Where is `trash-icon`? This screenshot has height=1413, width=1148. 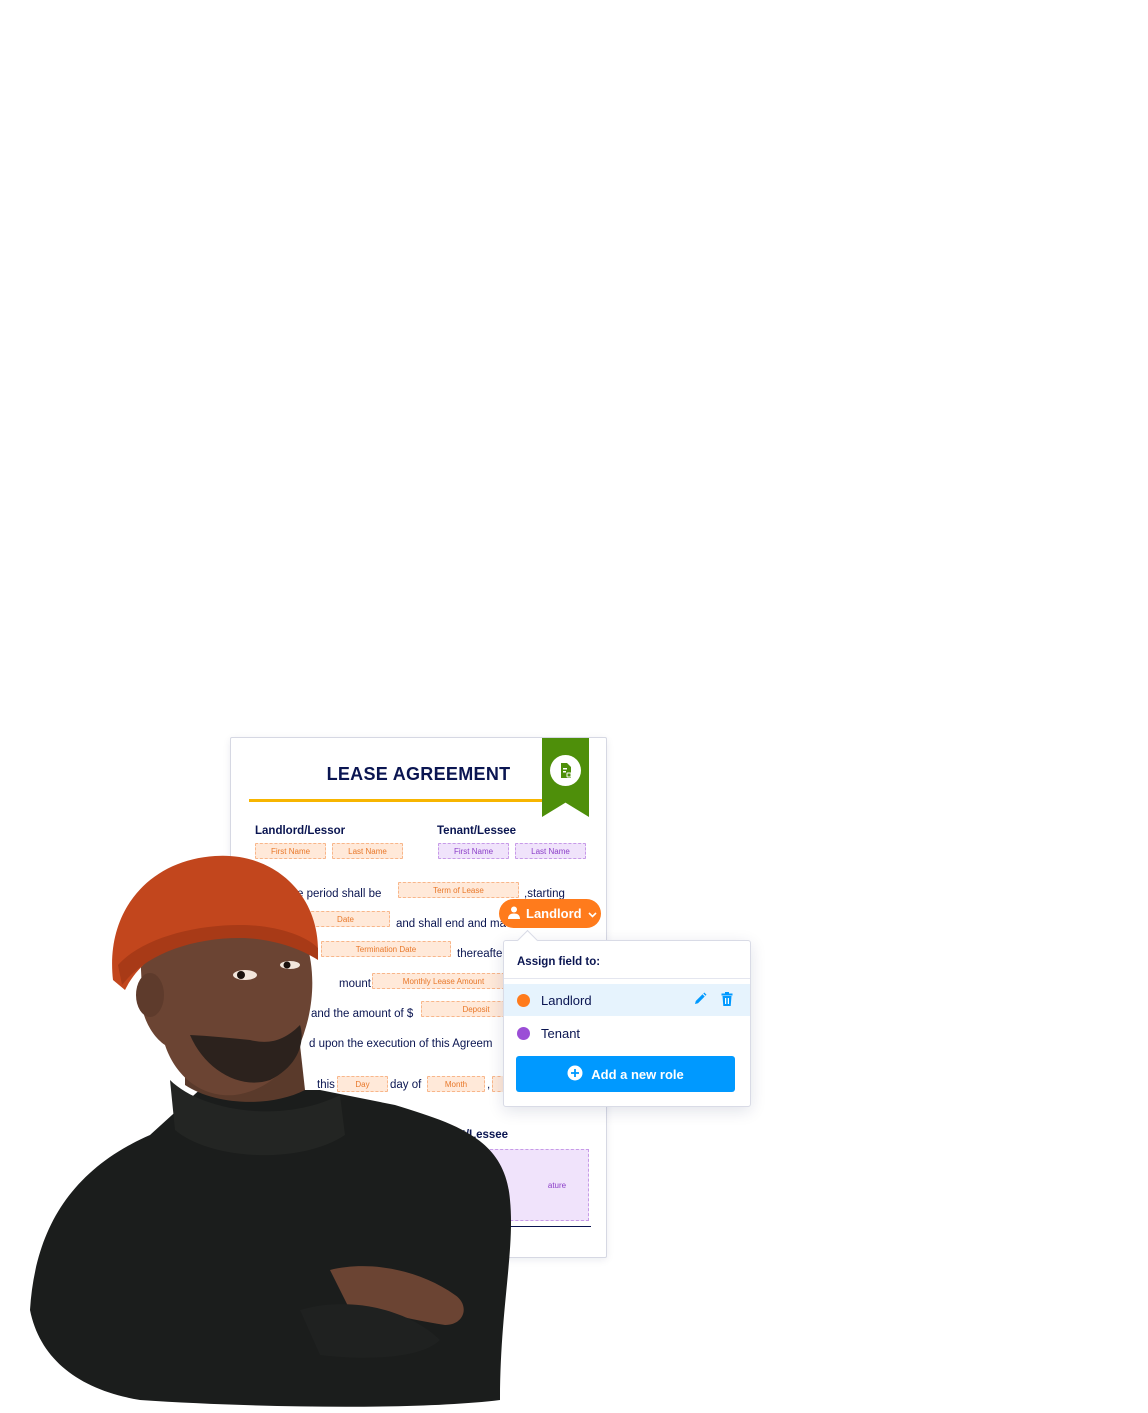
trash-icon is located at coordinates (727, 1001).